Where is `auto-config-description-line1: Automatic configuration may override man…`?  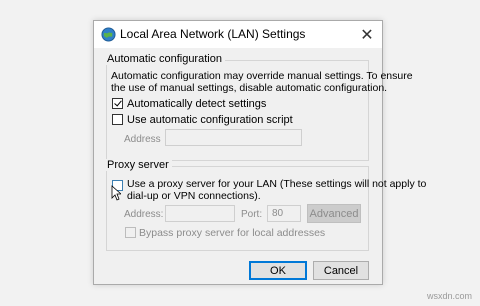 auto-config-description-line1: Automatic configuration may override man… is located at coordinates (262, 76).